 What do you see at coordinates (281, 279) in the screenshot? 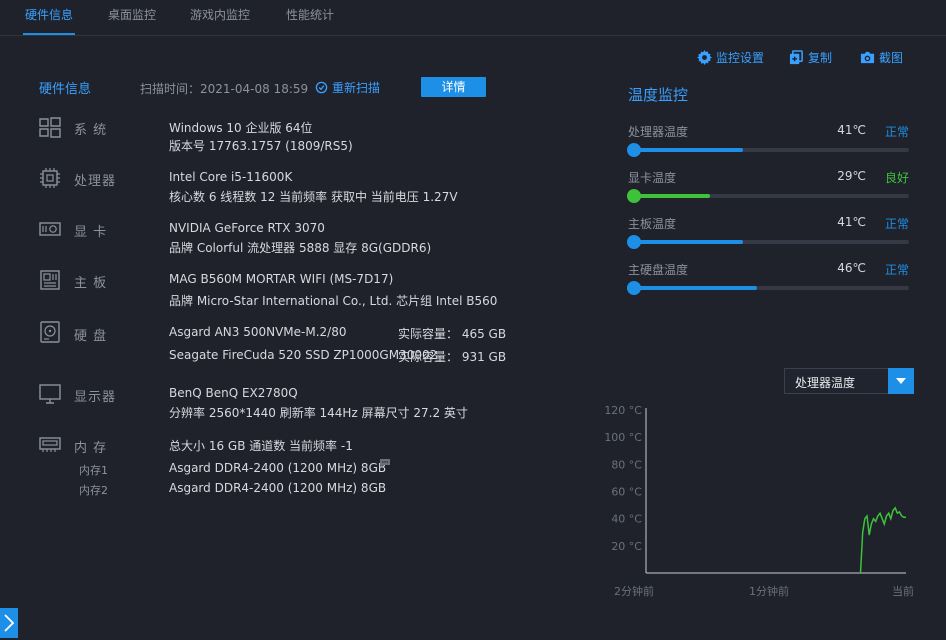
I see `motherboard-line1: MAG B560M MORTAR WIFI (MS-7D17)` at bounding box center [281, 279].